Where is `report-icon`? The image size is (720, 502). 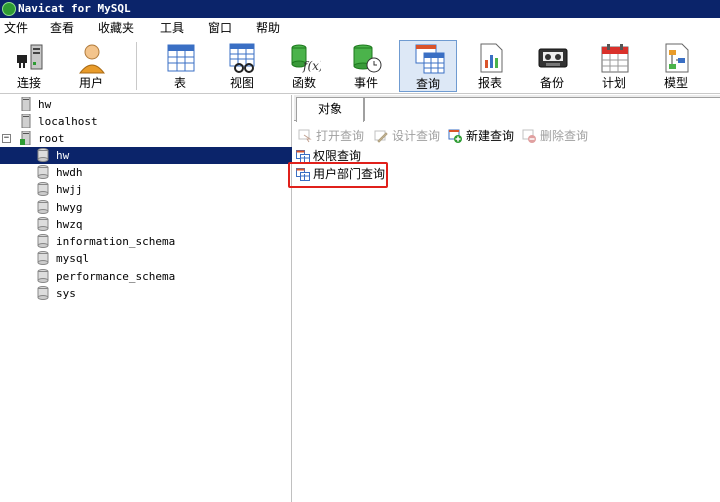 report-icon is located at coordinates (491, 58).